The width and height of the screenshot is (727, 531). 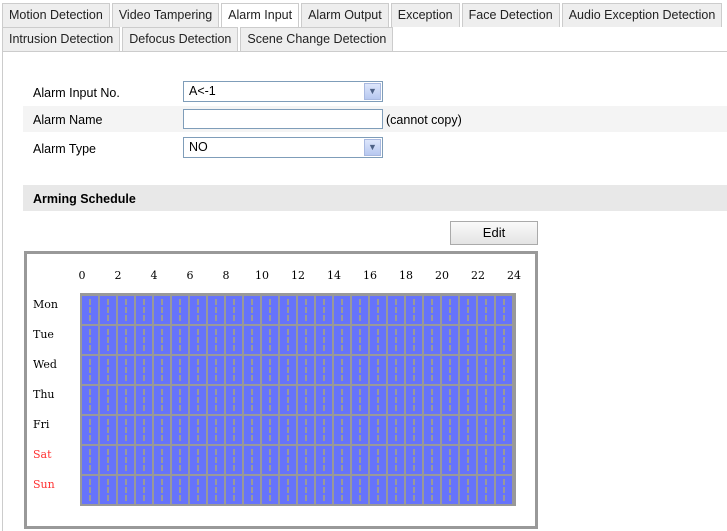 I want to click on edit-button: Edit, so click(x=494, y=233).